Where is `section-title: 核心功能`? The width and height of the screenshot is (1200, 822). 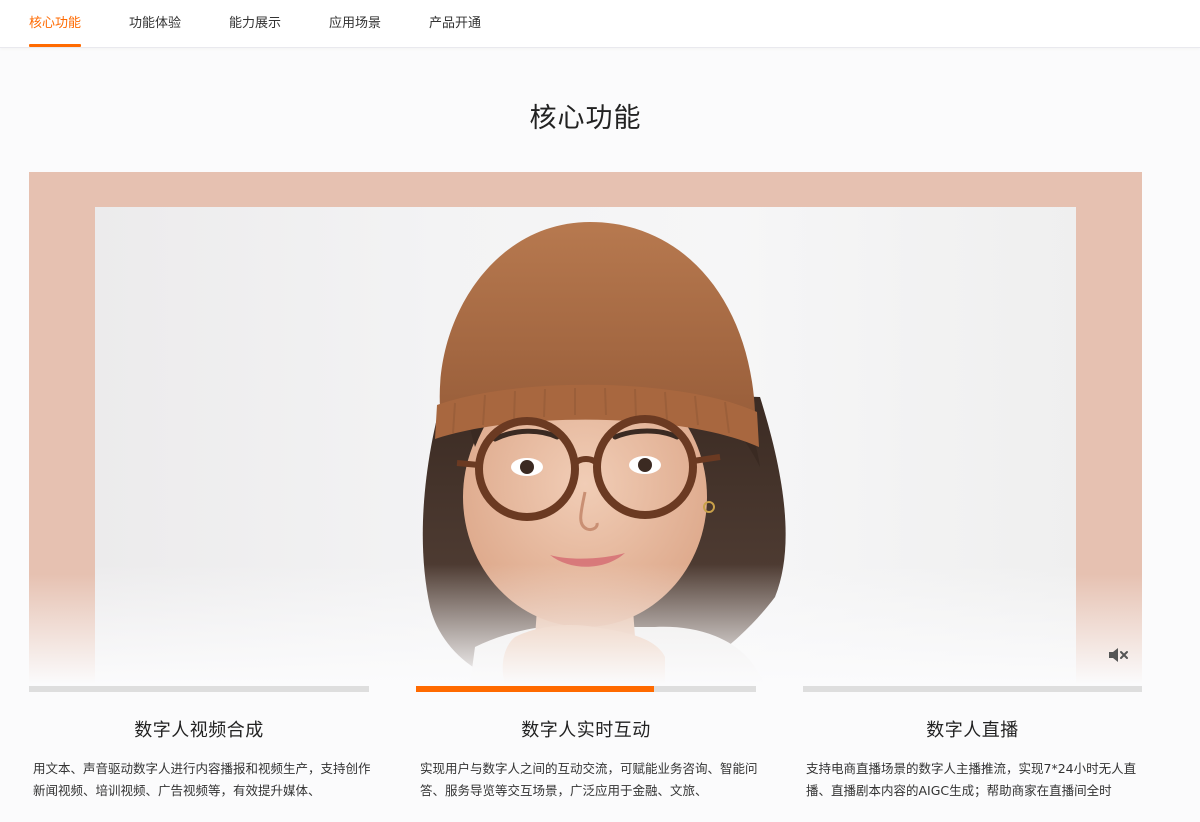 section-title: 核心功能 is located at coordinates (585, 118).